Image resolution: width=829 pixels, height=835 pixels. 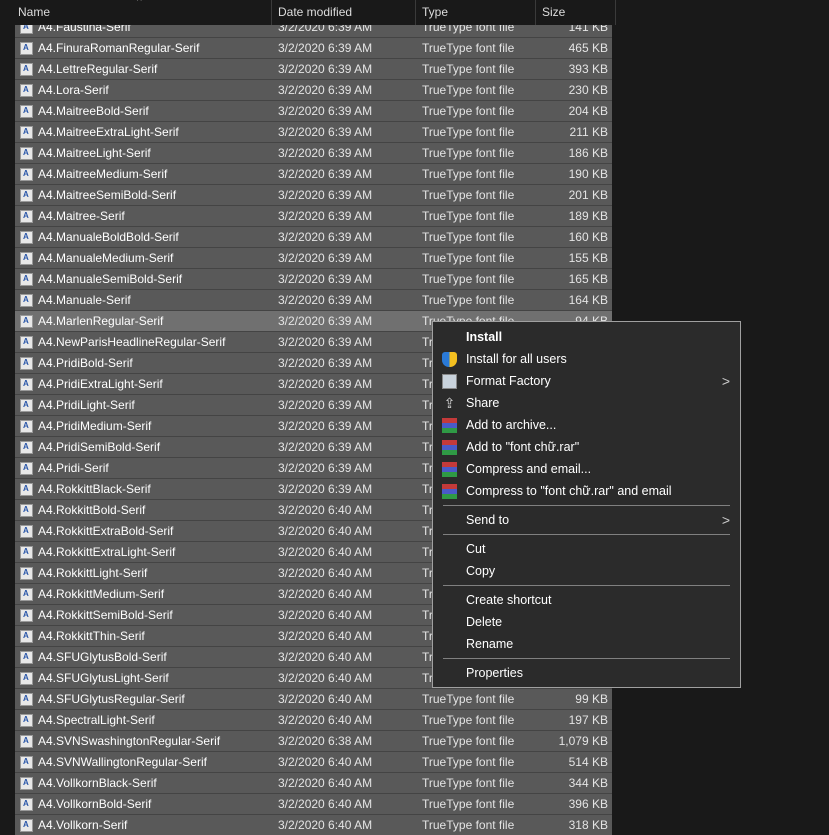 What do you see at coordinates (588, 111) in the screenshot?
I see `file-size: 204 KB` at bounding box center [588, 111].